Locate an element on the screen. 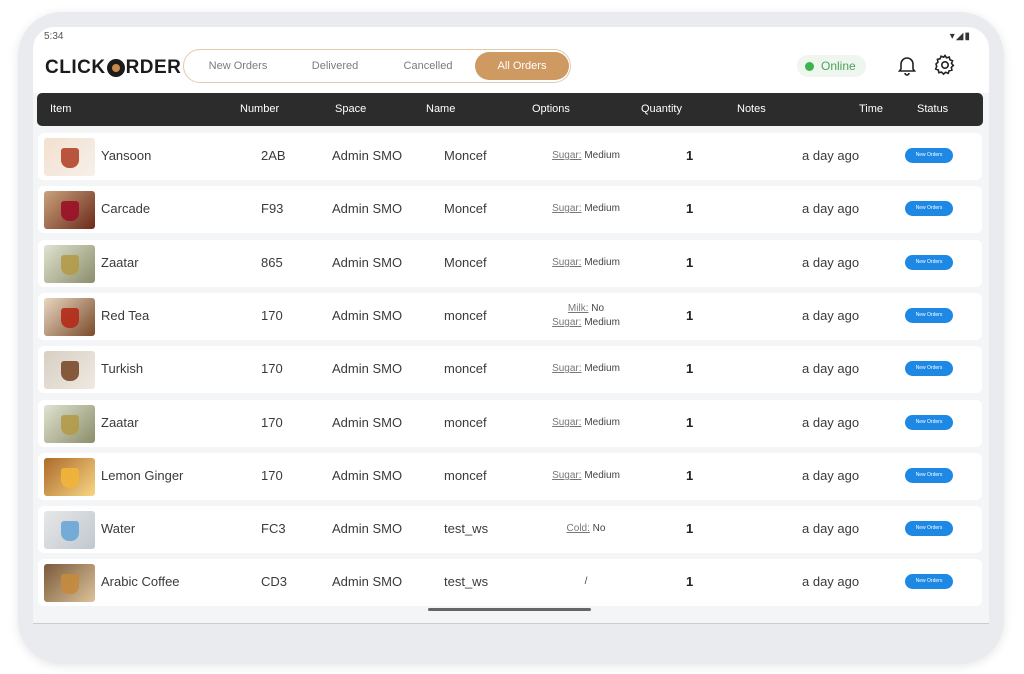 The height and width of the screenshot is (674, 1024). bell-icon is located at coordinates (907, 65).